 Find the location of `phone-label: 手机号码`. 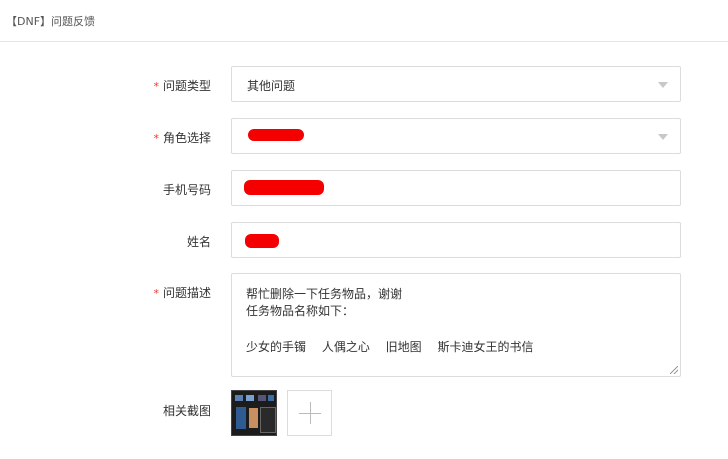

phone-label: 手机号码 is located at coordinates (186, 190).